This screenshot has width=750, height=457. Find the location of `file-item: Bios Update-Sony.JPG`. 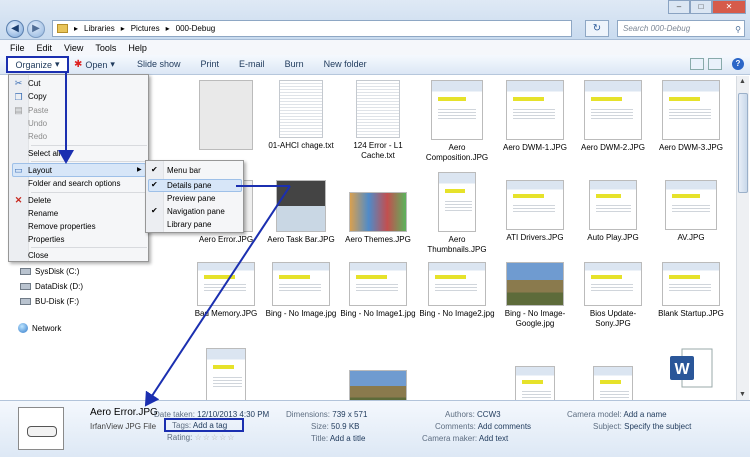

file-item: Bios Update-Sony.JPG is located at coordinates (613, 295).